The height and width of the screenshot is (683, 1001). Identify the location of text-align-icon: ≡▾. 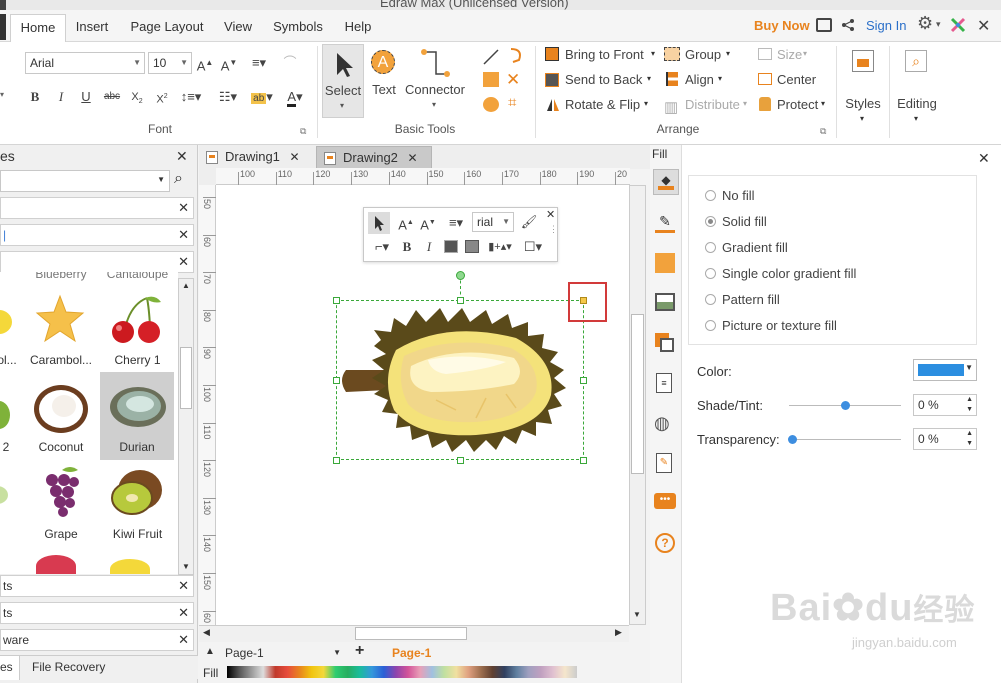
(456, 223).